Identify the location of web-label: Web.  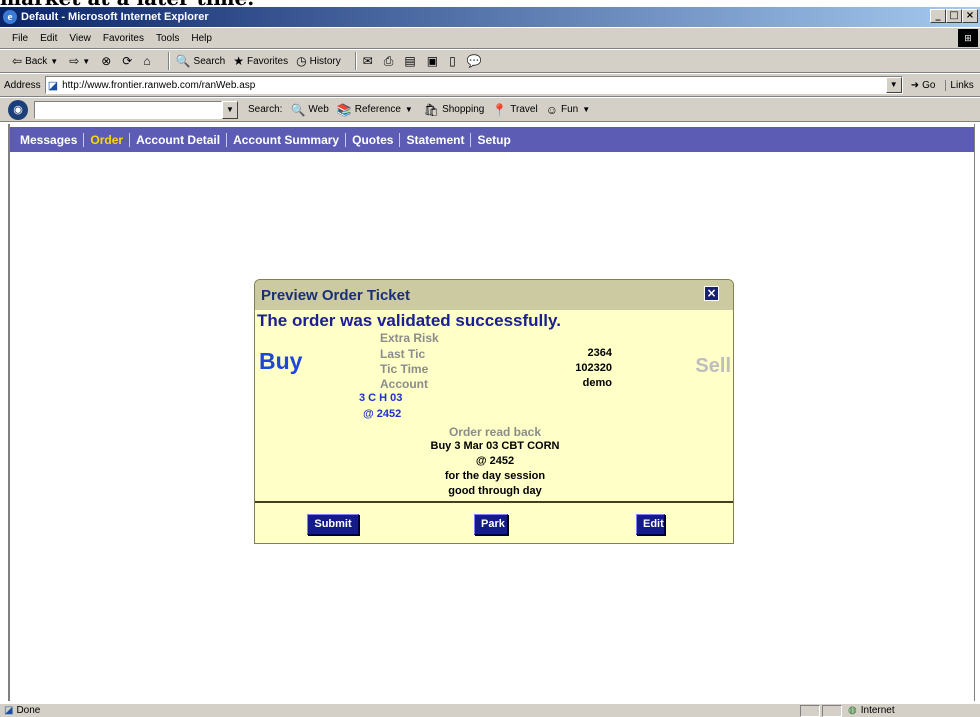
(318, 109).